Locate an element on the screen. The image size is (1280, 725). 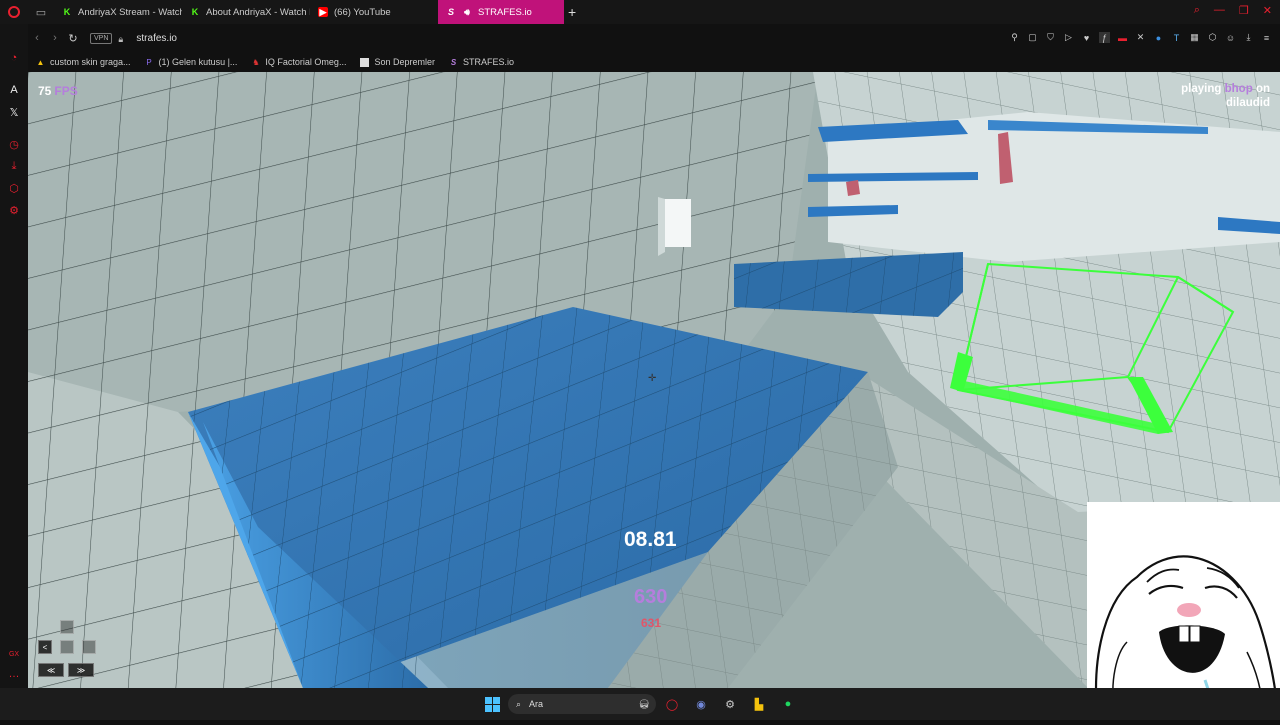
play-icon: ▷ is located at coordinates (1068, 37).